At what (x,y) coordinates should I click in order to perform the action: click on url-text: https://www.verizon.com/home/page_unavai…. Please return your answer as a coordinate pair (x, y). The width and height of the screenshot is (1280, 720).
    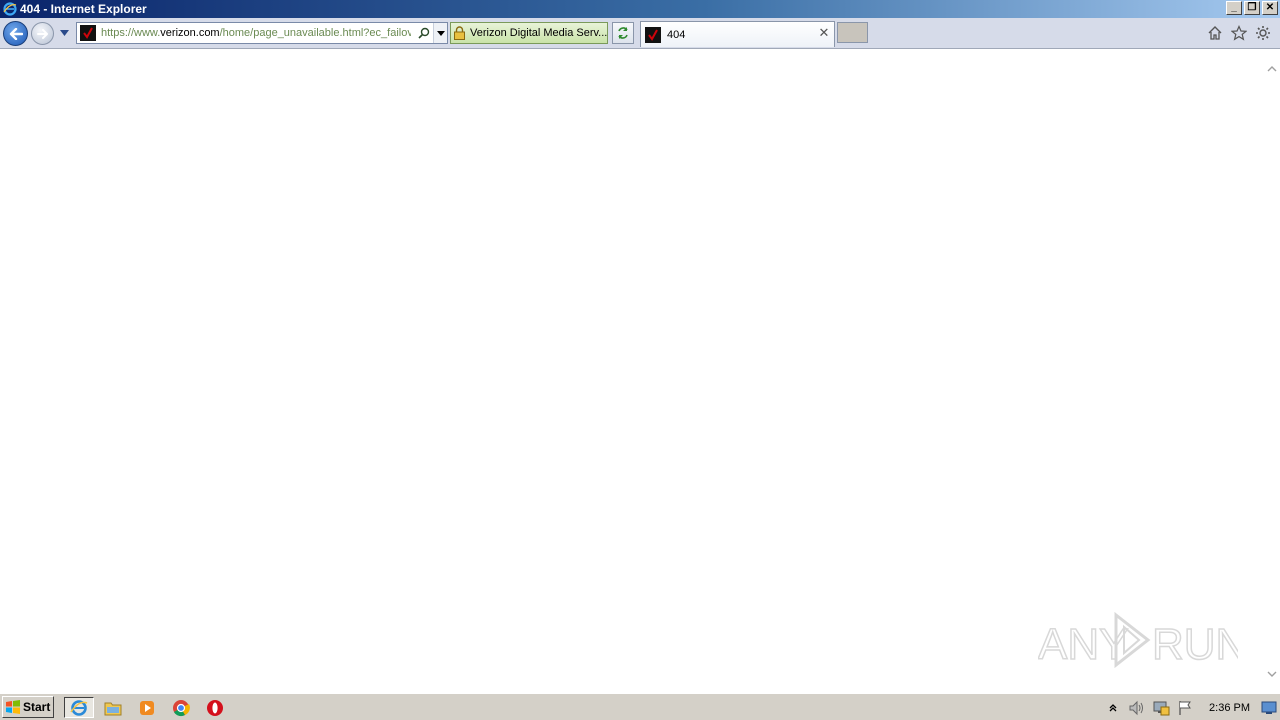
    Looking at the image, I should click on (256, 33).